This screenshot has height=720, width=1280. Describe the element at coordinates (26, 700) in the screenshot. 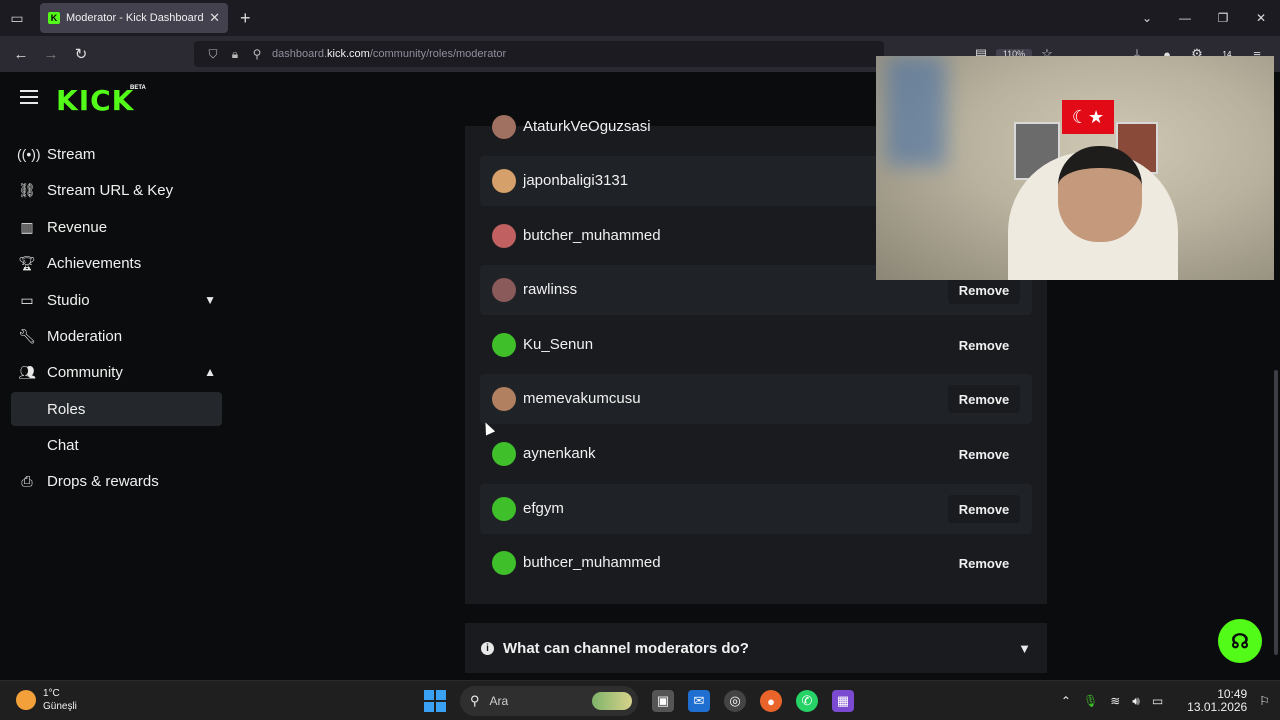

I see `sun-icon` at that location.